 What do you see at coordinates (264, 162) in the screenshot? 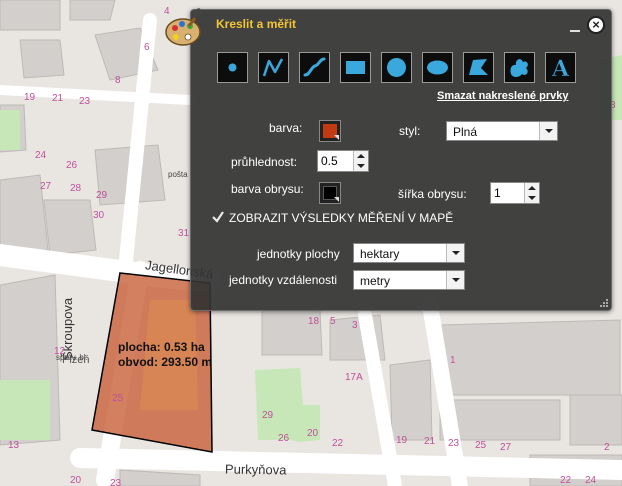
I see `transparency-label: průhlednost:` at bounding box center [264, 162].